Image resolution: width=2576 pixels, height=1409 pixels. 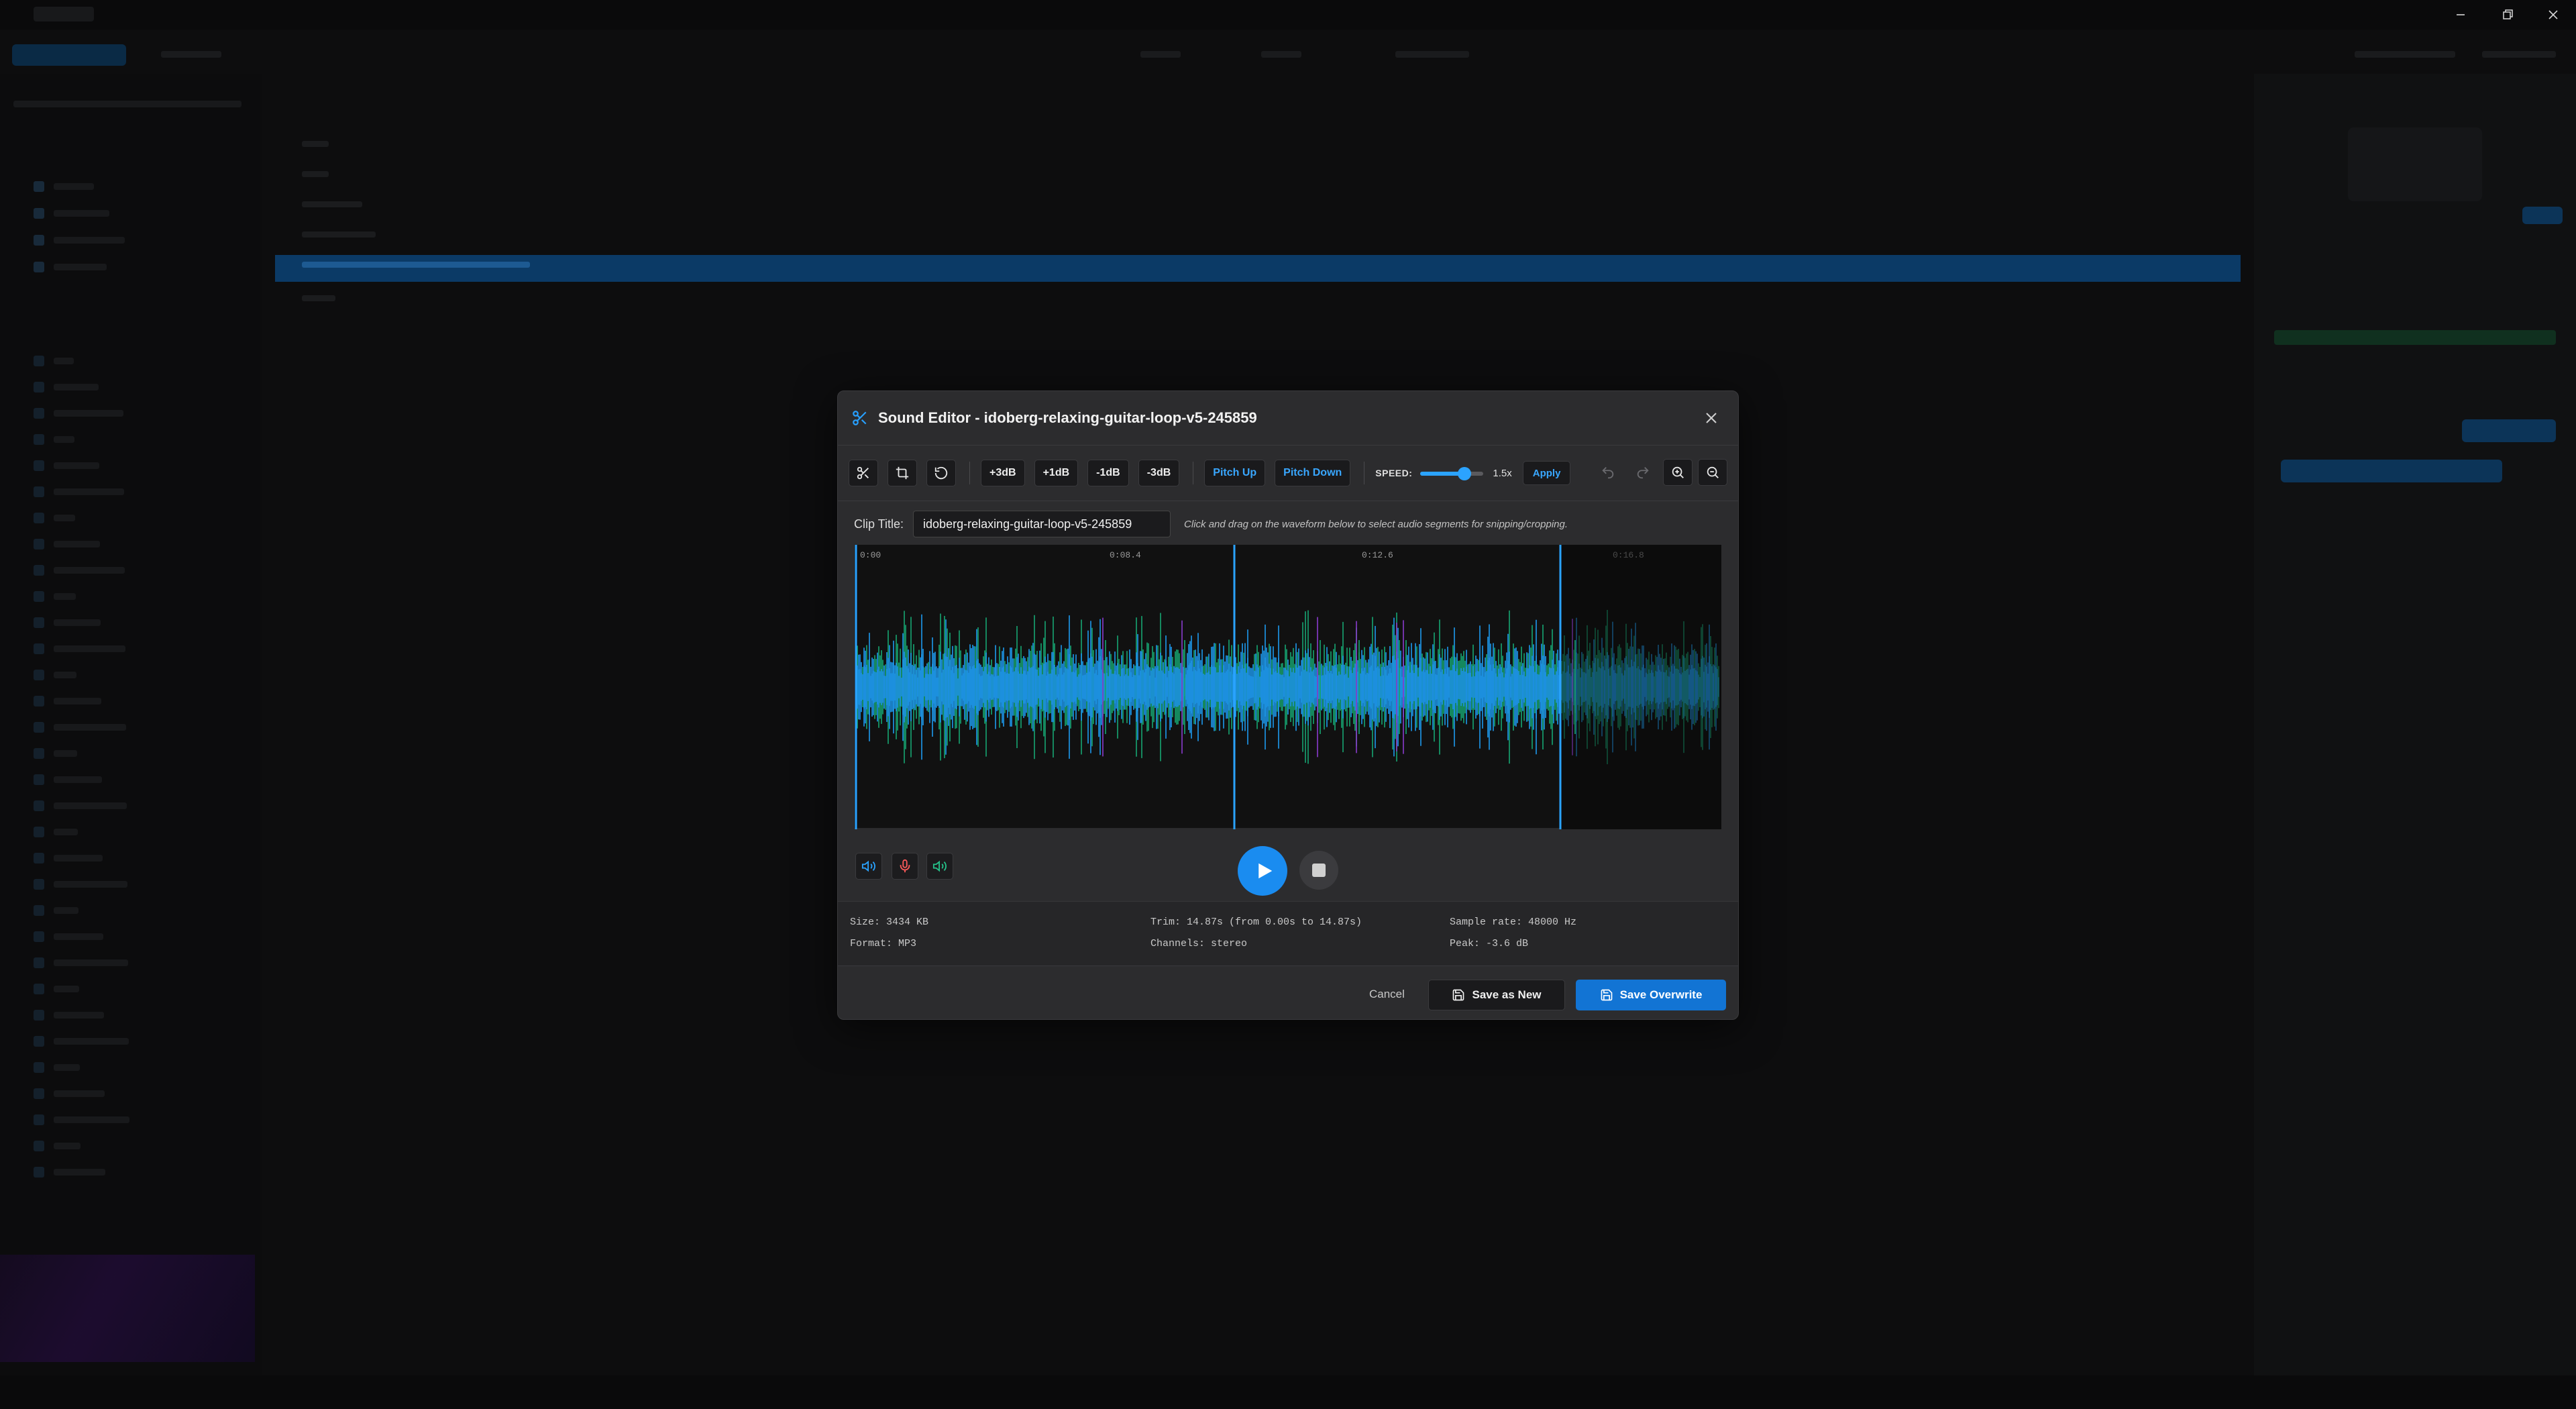 What do you see at coordinates (2460, 15) in the screenshot?
I see `minimize-icon` at bounding box center [2460, 15].